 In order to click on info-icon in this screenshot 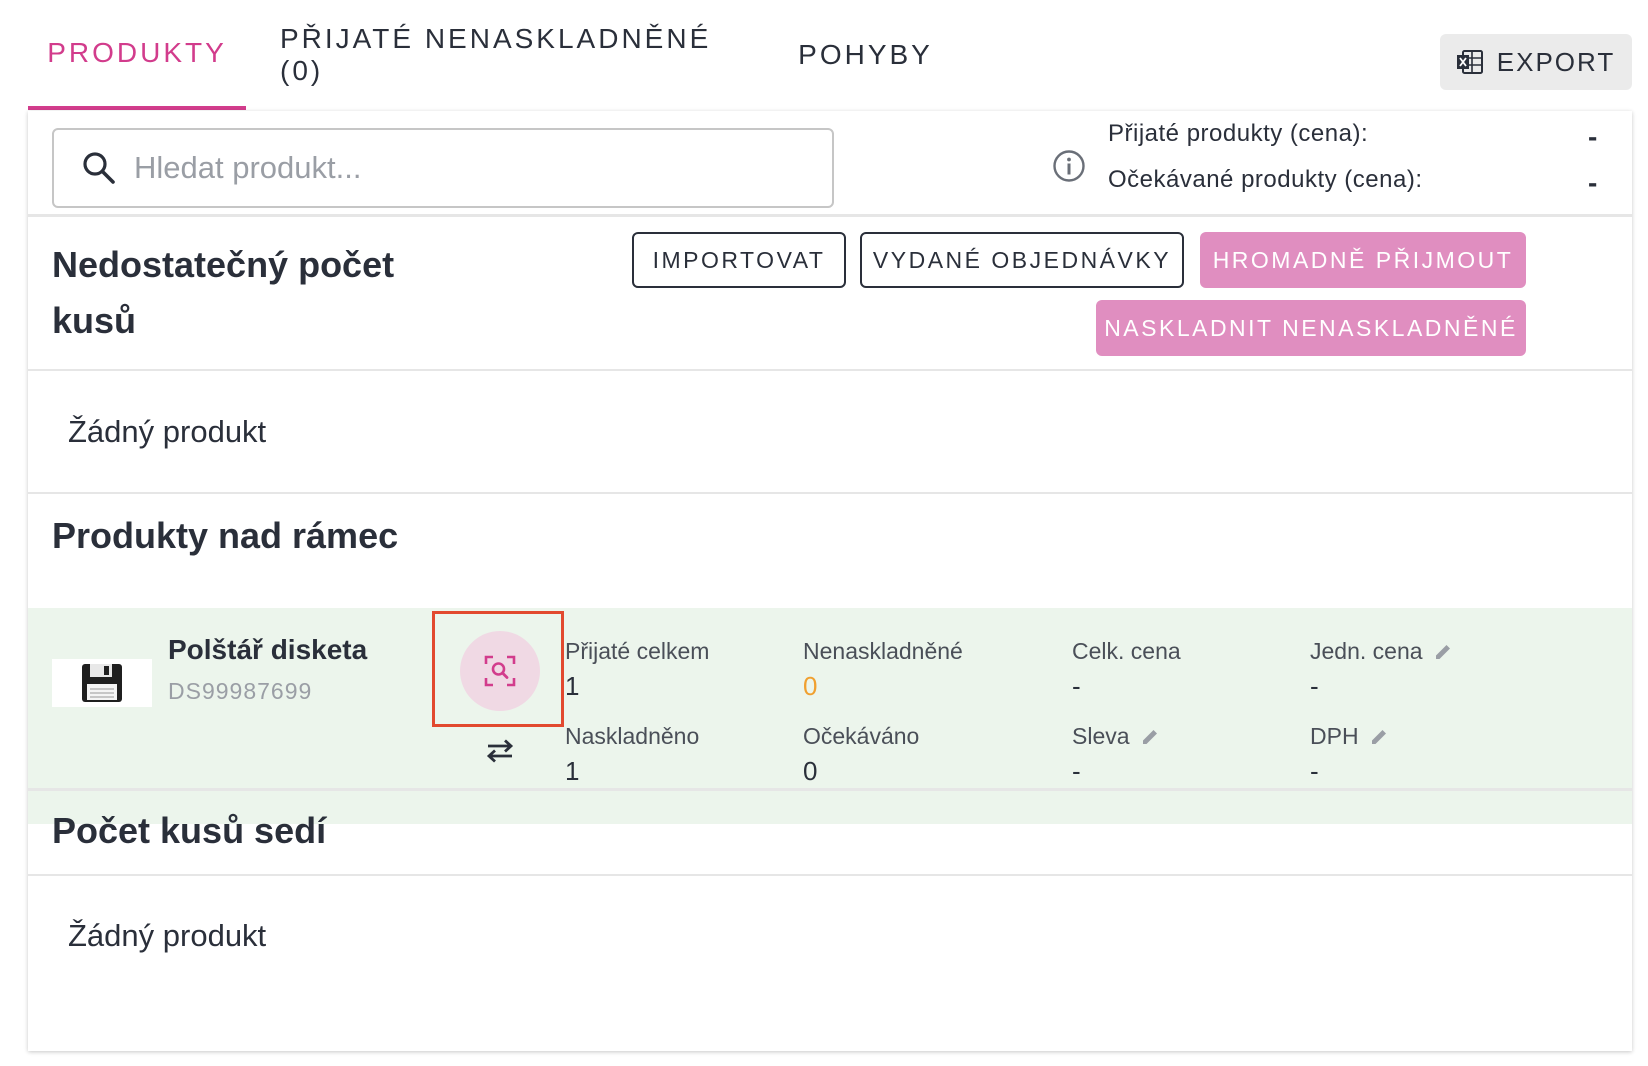, I will do `click(1069, 166)`.